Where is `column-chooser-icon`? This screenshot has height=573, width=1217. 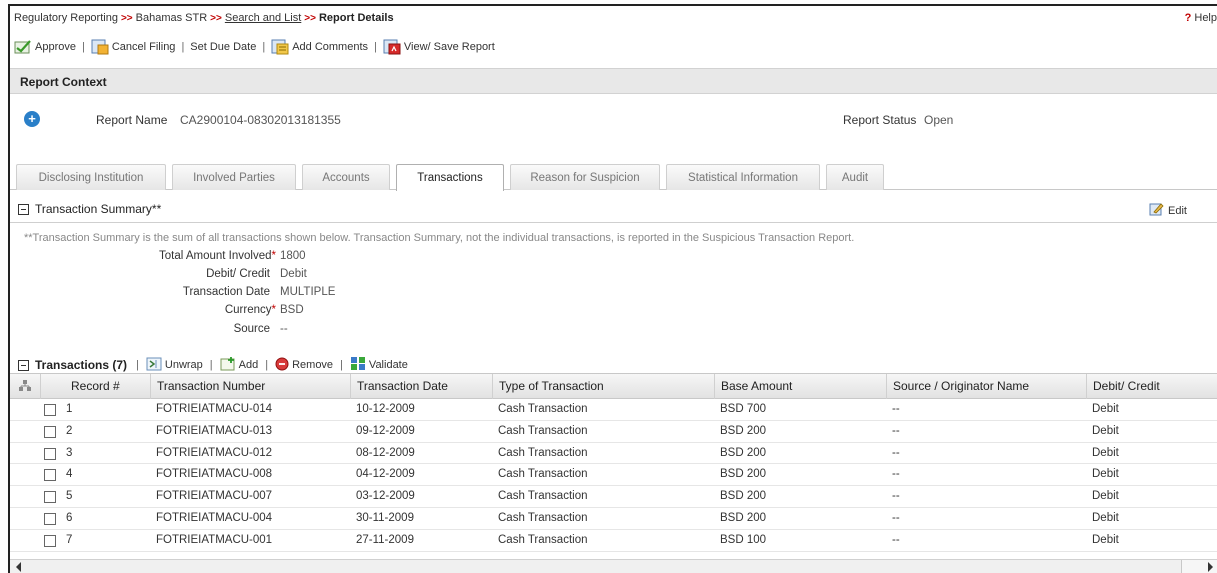 column-chooser-icon is located at coordinates (25, 386).